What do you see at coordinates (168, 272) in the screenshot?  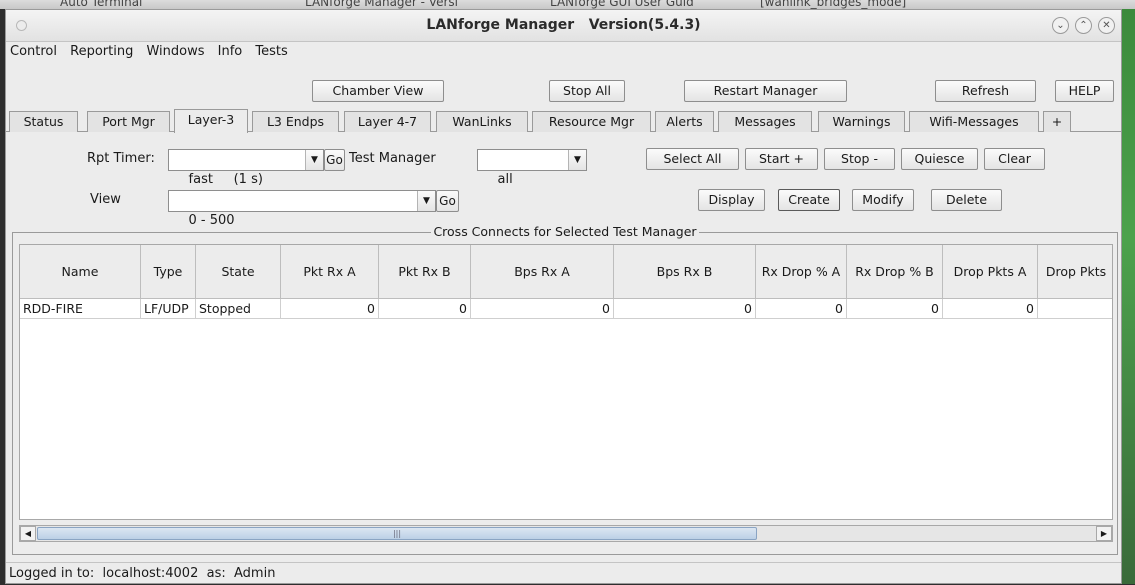 I see `column-header-type: Type` at bounding box center [168, 272].